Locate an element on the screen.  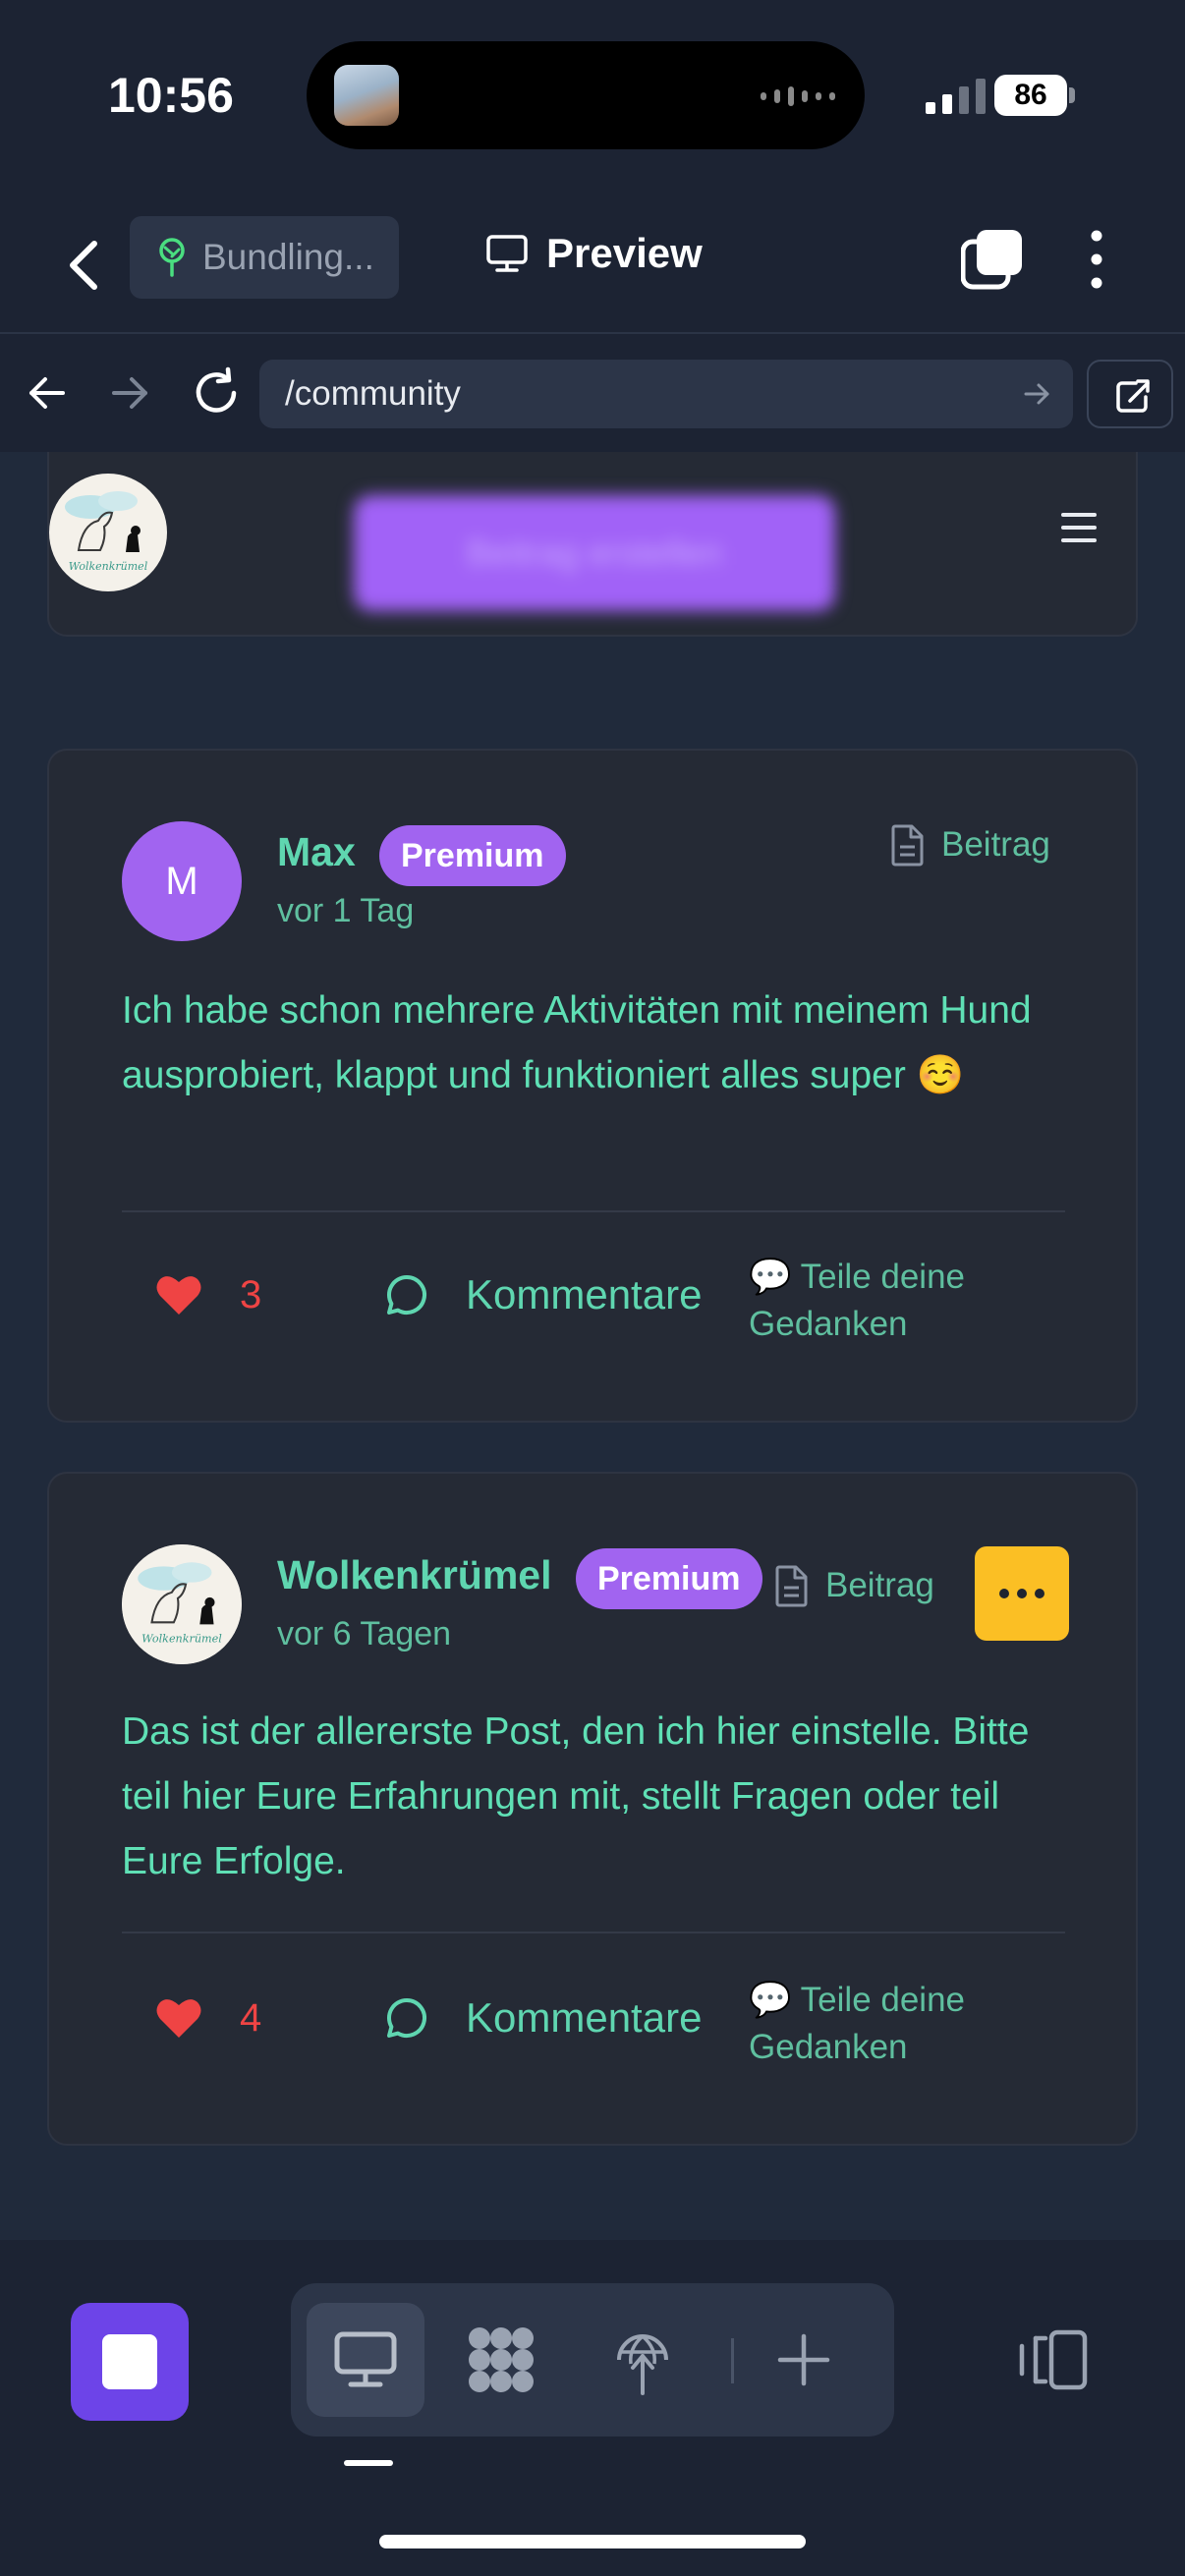
globe-upload-icon is located at coordinates (643, 2364).